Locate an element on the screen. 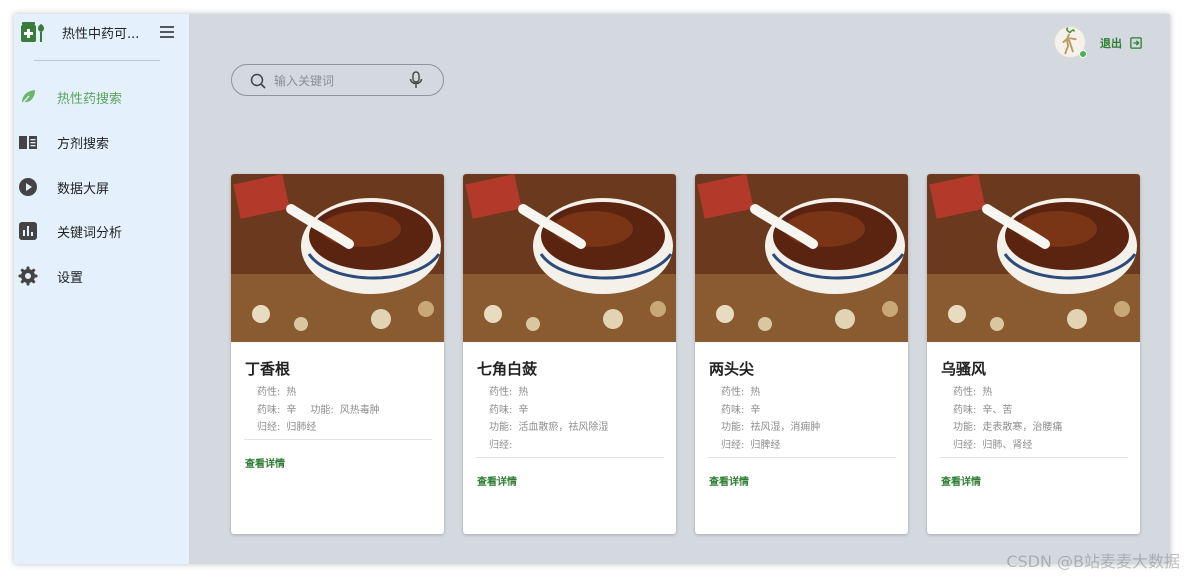  bar-chart-icon is located at coordinates (28, 231).